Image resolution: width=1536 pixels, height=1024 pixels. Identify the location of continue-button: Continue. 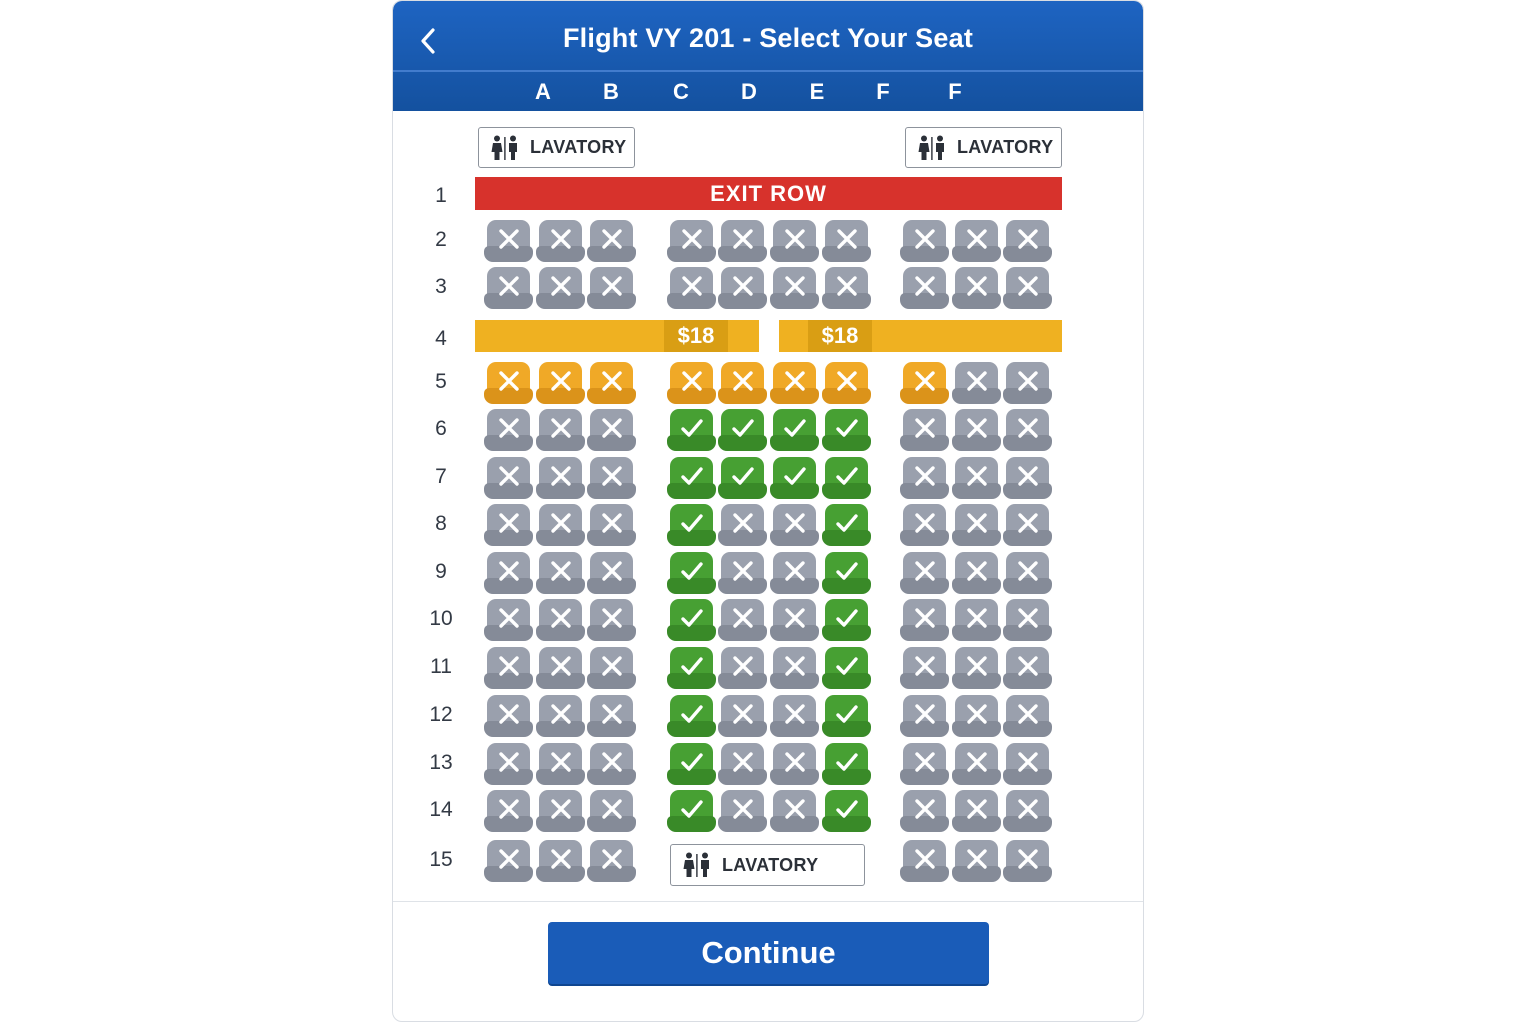
(768, 953).